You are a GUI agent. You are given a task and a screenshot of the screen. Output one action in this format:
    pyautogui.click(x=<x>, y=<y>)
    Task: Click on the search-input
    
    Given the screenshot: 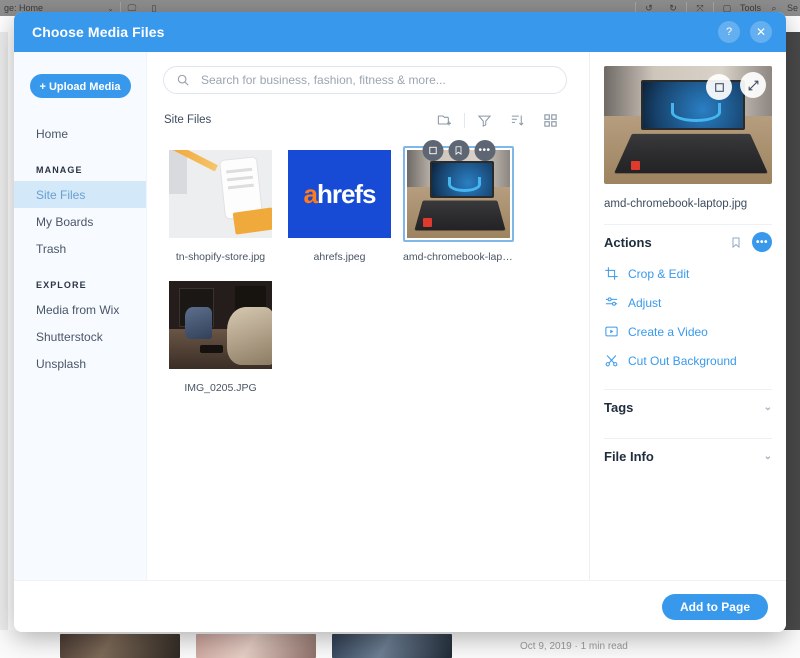 What is the action you would take?
    pyautogui.click(x=376, y=80)
    